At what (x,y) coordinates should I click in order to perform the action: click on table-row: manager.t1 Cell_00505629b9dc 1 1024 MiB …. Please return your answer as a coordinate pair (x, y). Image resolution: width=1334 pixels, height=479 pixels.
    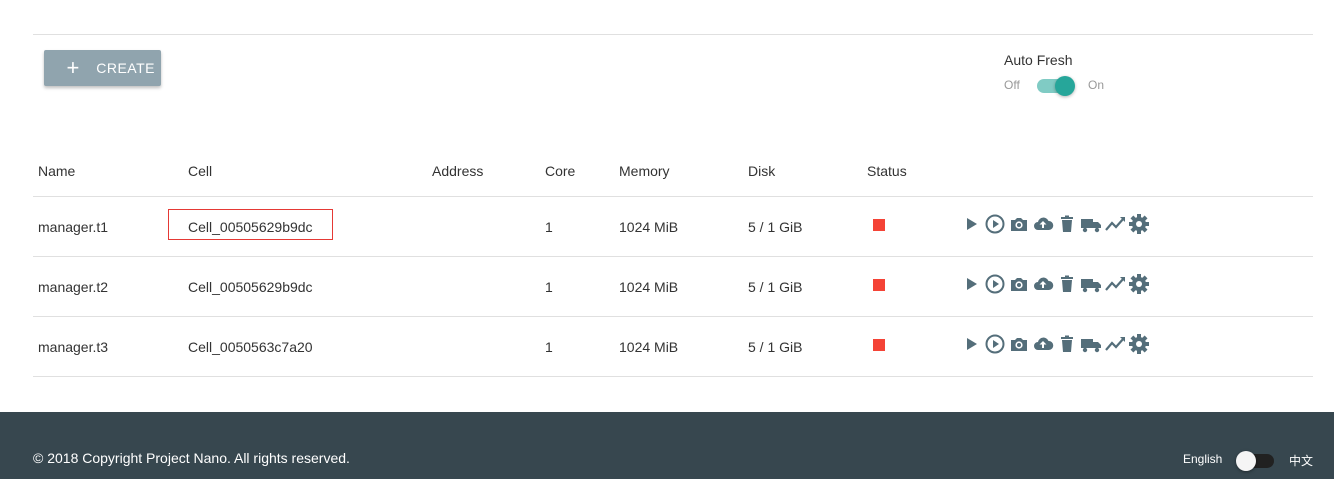
    Looking at the image, I should click on (673, 227).